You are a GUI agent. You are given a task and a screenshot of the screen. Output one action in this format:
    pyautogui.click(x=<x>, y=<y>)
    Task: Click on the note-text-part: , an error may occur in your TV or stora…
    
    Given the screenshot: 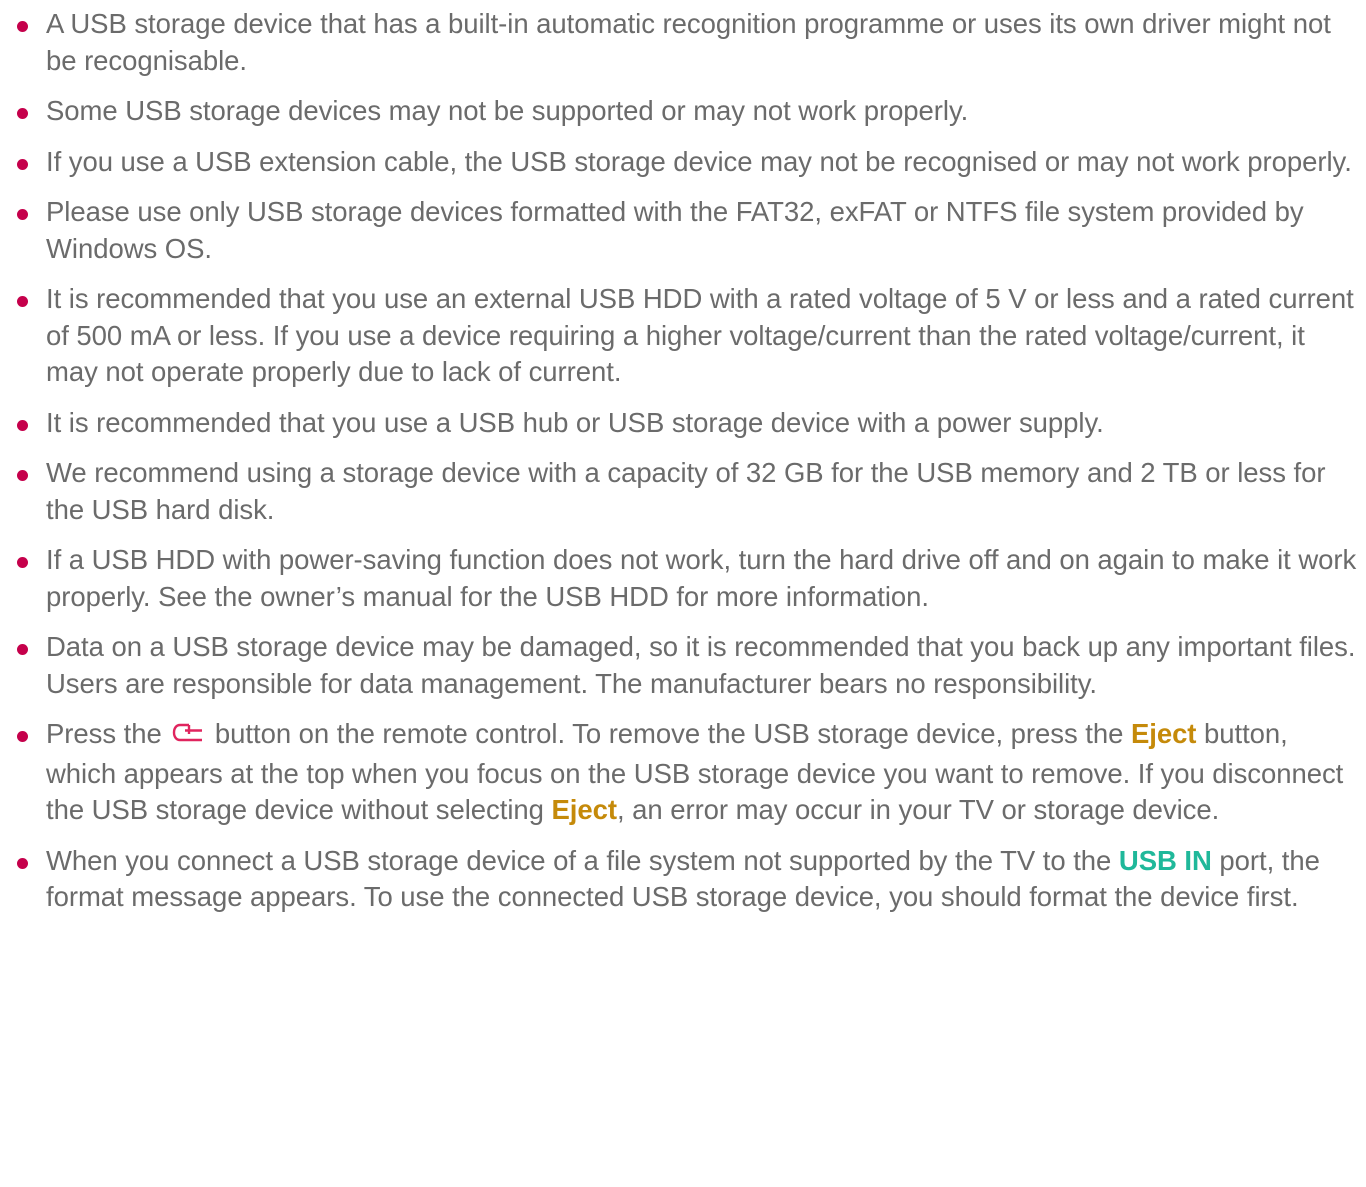 What is the action you would take?
    pyautogui.click(x=918, y=809)
    